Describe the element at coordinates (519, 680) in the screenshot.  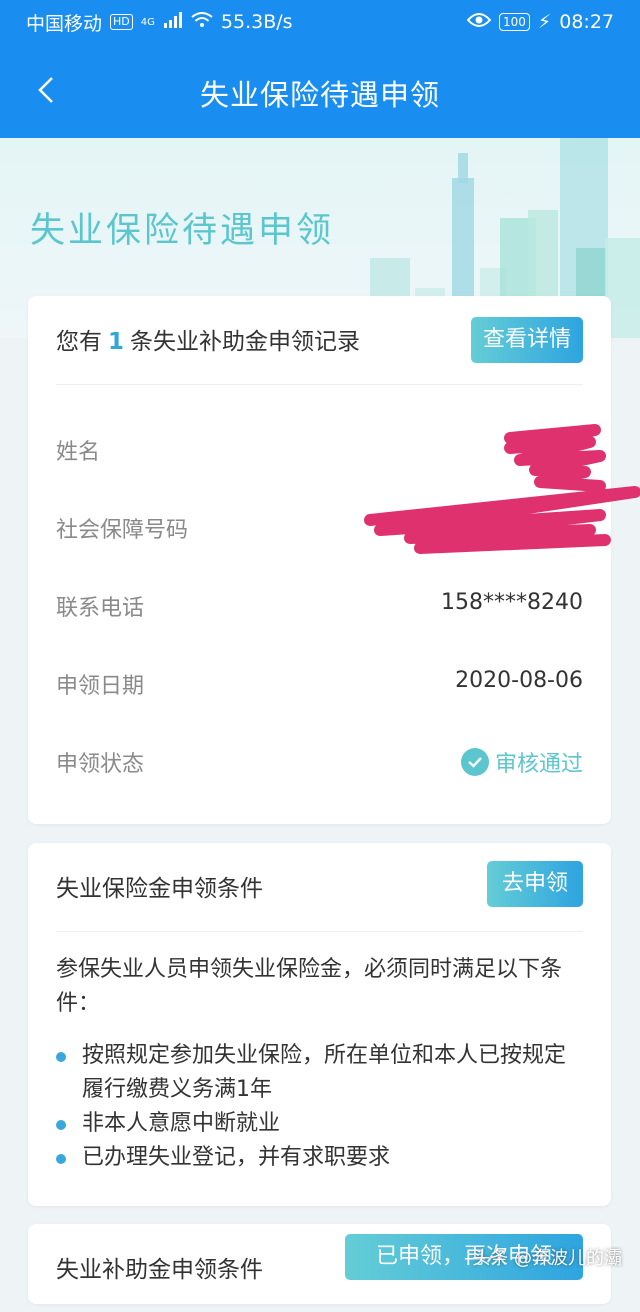
I see `row-value: 2020-08-06` at that location.